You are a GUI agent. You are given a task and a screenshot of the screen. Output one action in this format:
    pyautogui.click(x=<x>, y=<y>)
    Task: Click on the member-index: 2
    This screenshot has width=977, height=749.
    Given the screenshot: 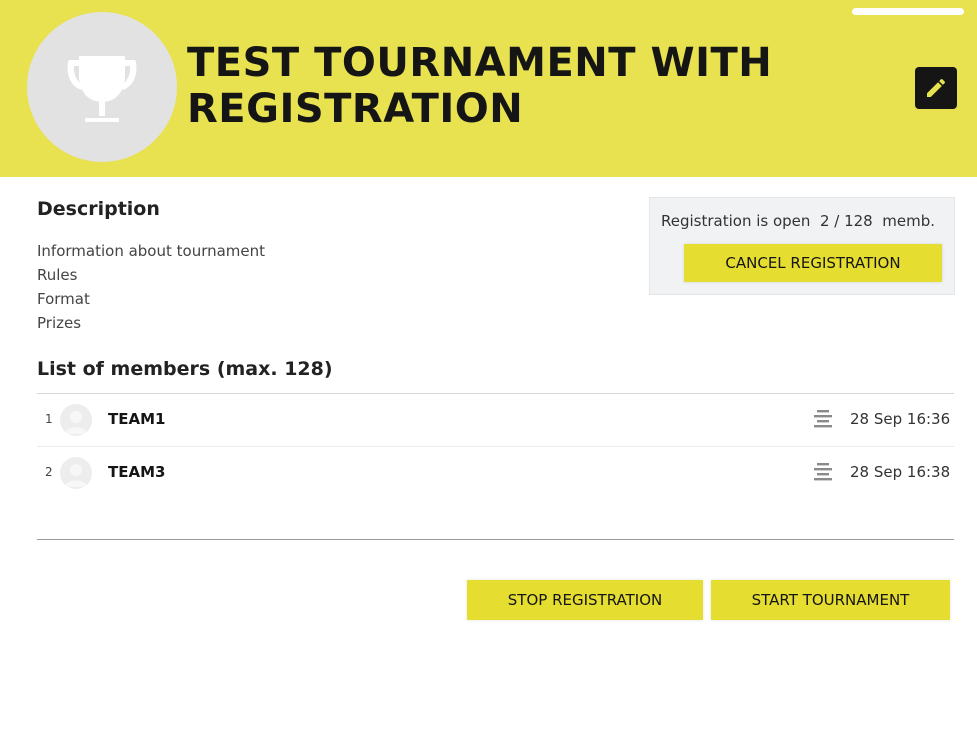 What is the action you would take?
    pyautogui.click(x=49, y=472)
    